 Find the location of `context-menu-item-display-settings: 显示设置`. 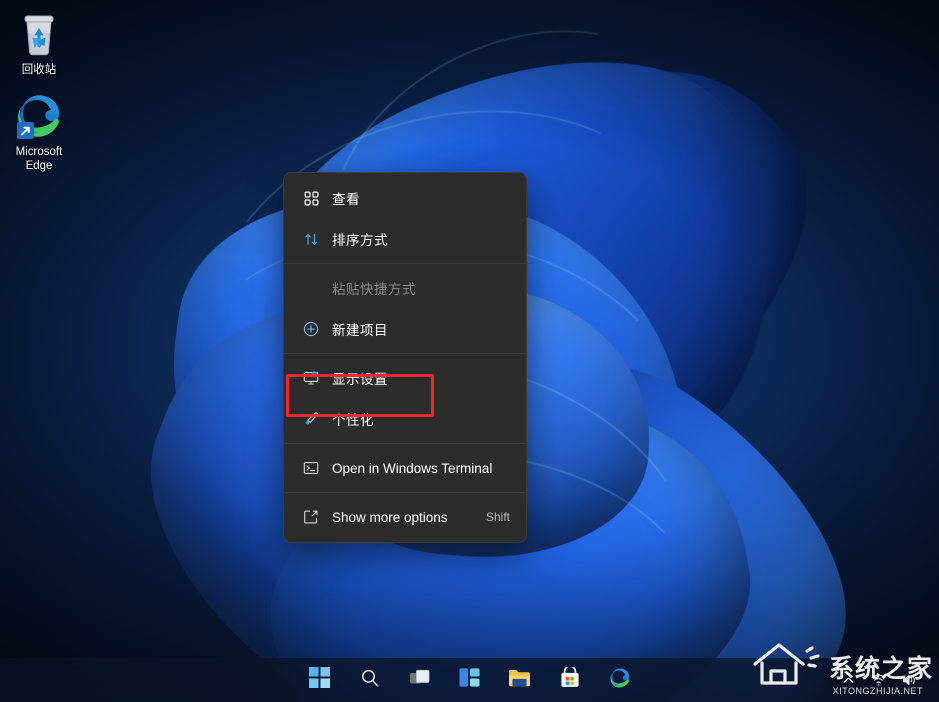

context-menu-item-display-settings: 显示设置 is located at coordinates (405, 378).